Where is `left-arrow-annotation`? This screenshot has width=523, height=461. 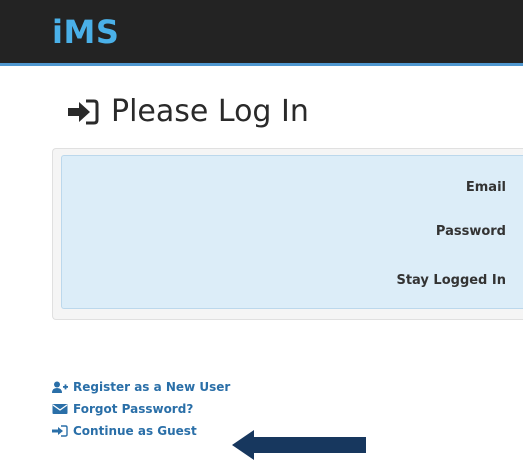
left-arrow-annotation is located at coordinates (299, 445).